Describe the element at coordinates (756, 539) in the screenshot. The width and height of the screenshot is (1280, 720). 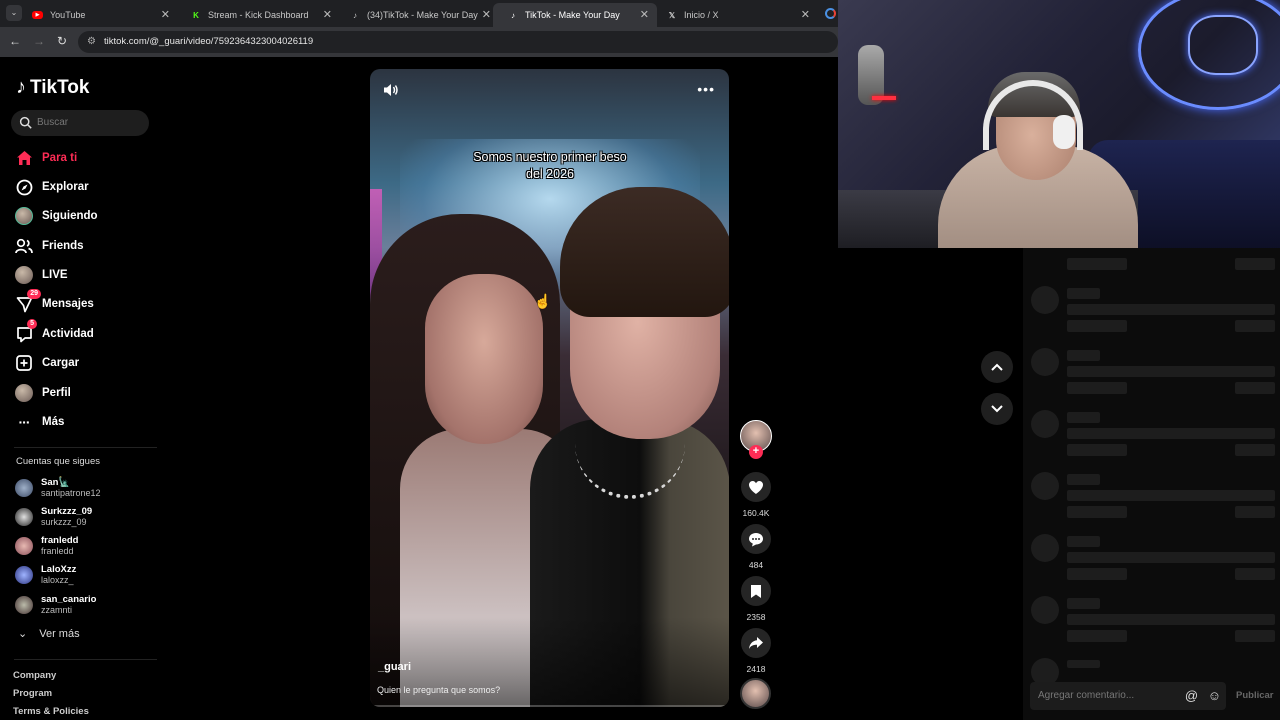
I see `comment-icon` at that location.